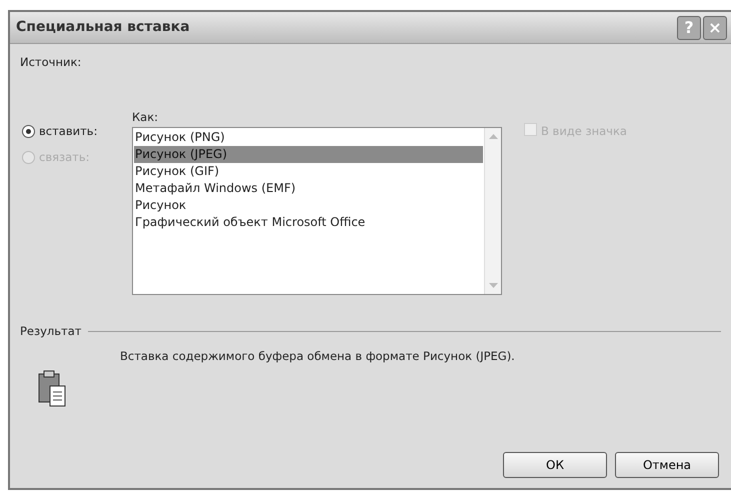 The height and width of the screenshot is (496, 731). What do you see at coordinates (28, 131) in the screenshot?
I see `radio-button` at bounding box center [28, 131].